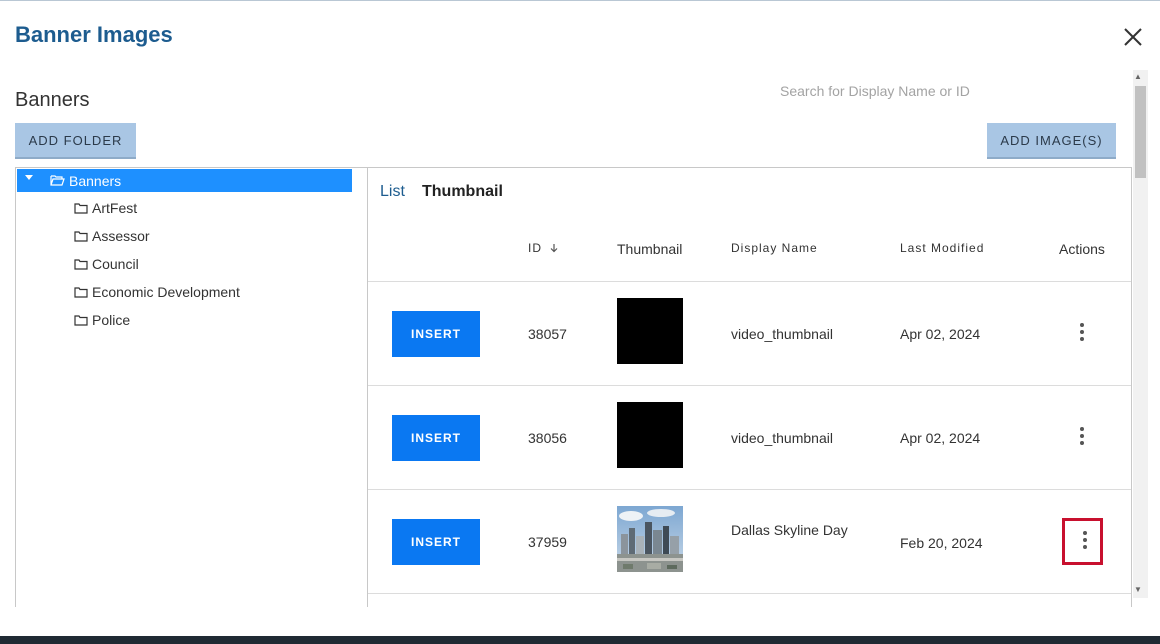  What do you see at coordinates (535, 248) in the screenshot?
I see `column-header-label: ID` at bounding box center [535, 248].